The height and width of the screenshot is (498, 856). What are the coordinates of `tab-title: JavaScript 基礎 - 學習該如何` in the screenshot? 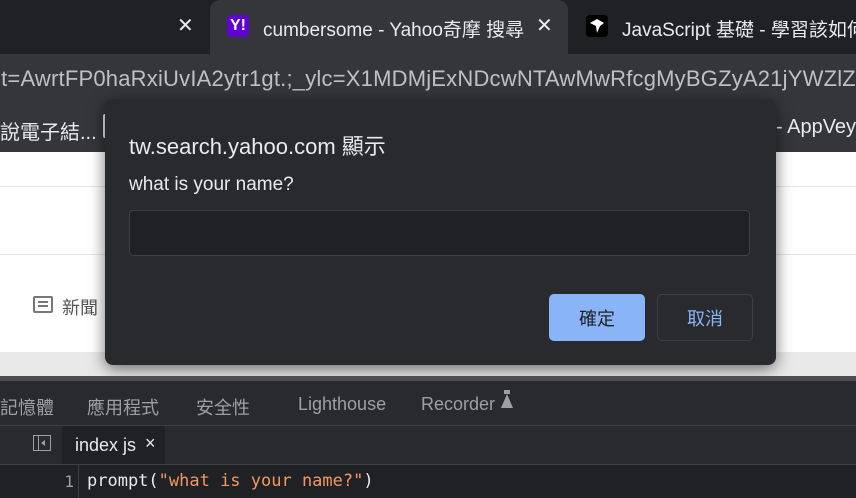 It's located at (739, 28).